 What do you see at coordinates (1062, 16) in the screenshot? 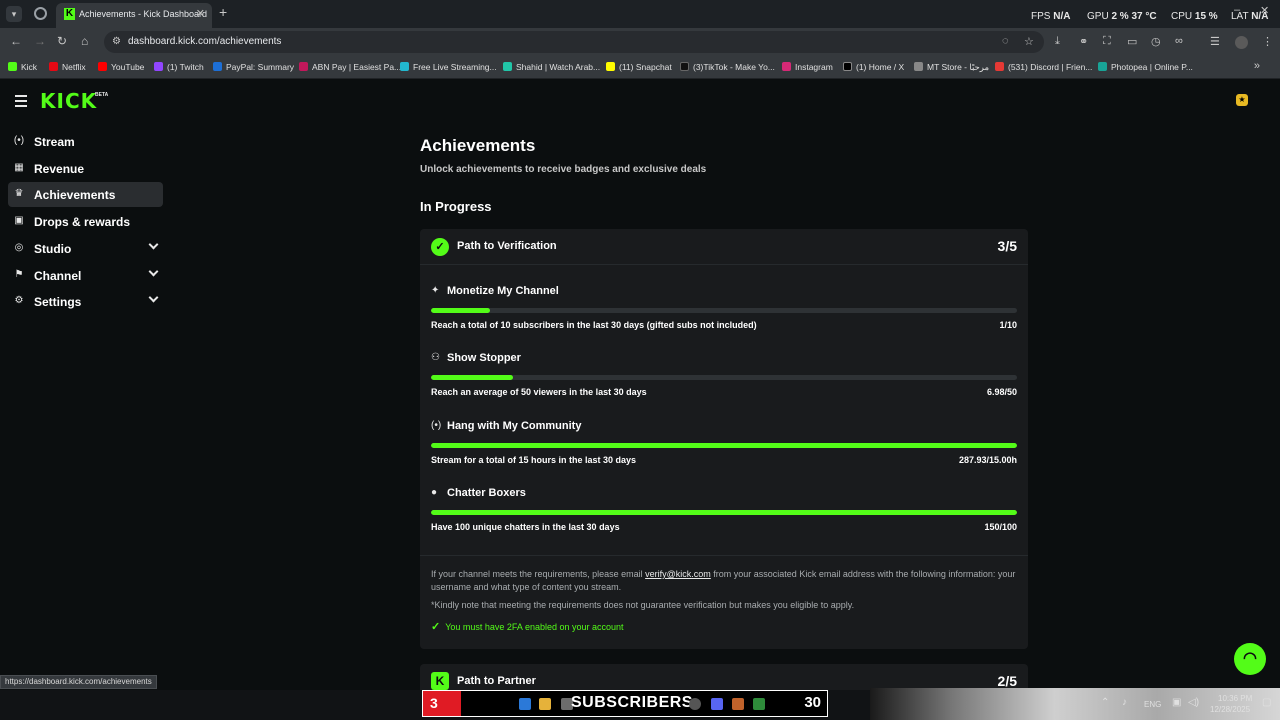
I see `fps-value: N/A` at bounding box center [1062, 16].